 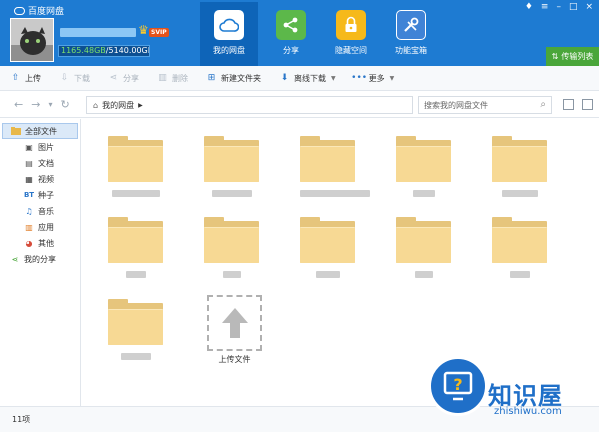 I want to click on refresh-icon: ↻, so click(x=64, y=104).